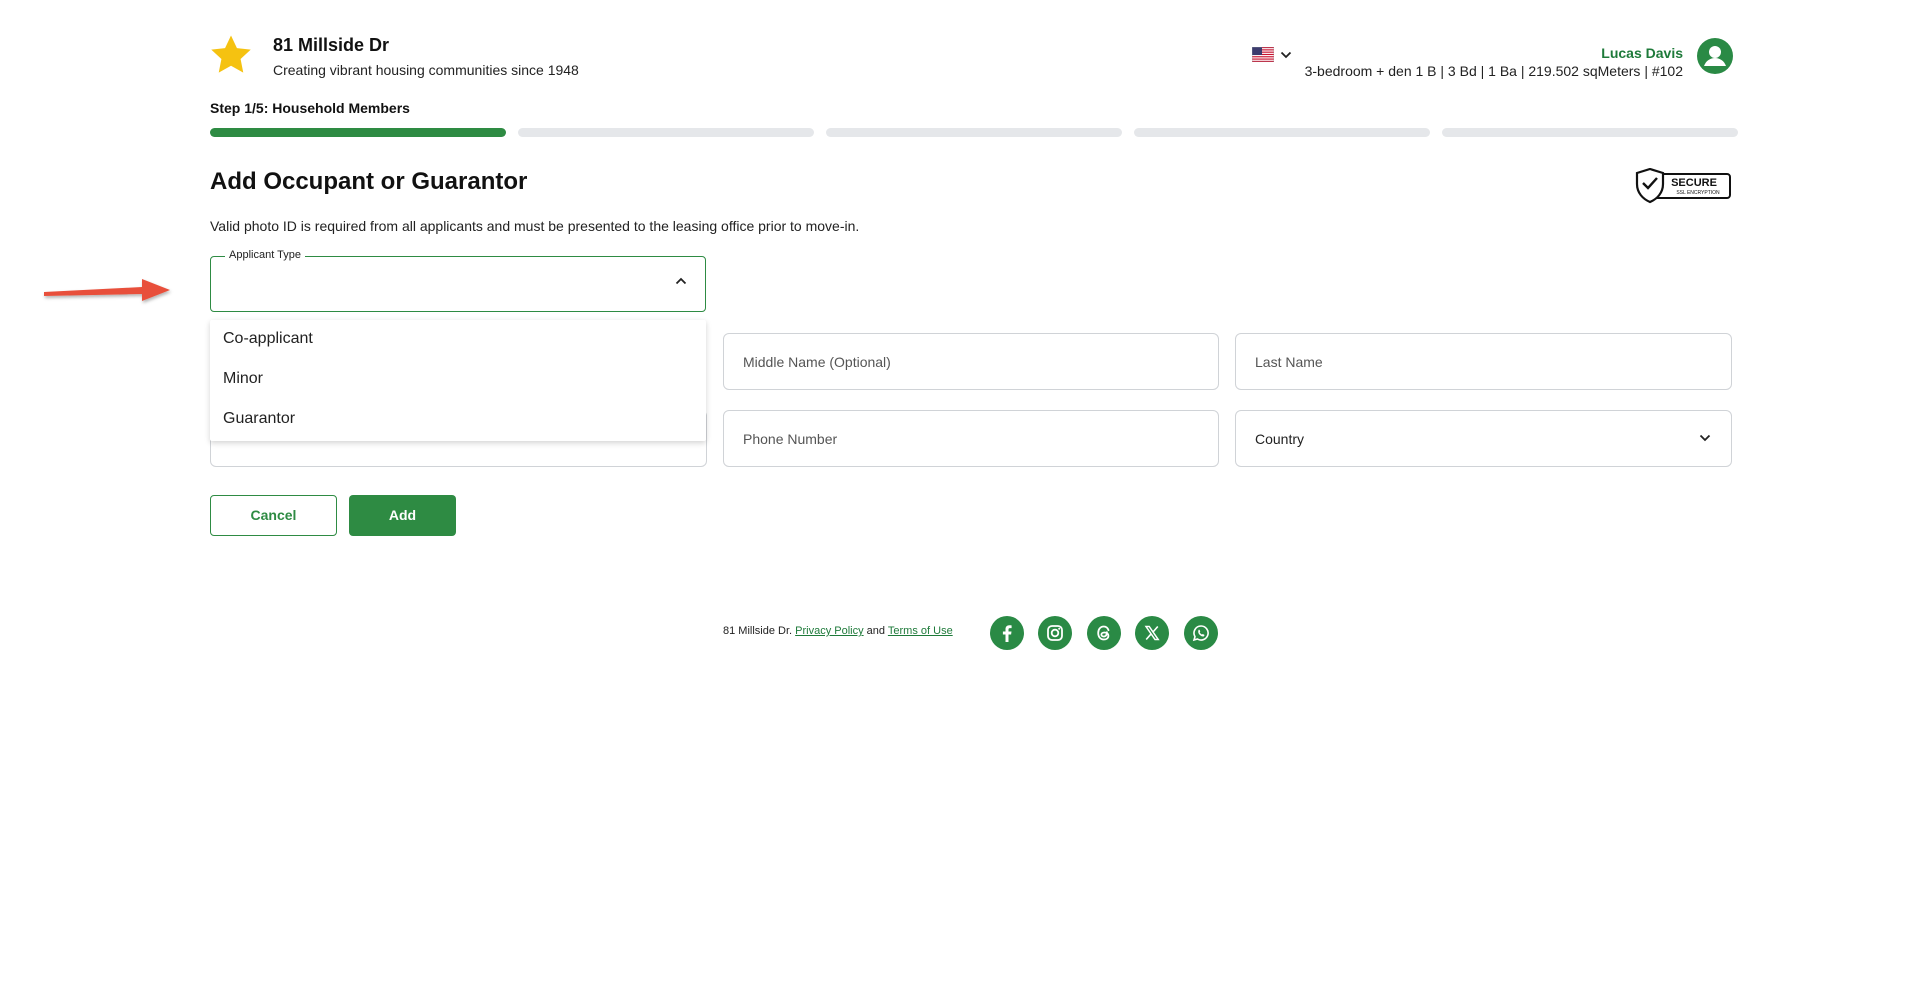  I want to click on property-name: 81 Millside Dr, so click(331, 45).